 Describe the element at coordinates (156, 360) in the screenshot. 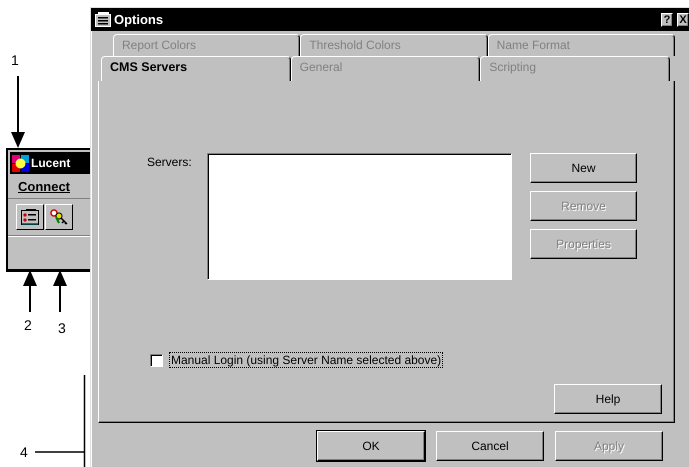

I see `manual-login-checkbox` at that location.